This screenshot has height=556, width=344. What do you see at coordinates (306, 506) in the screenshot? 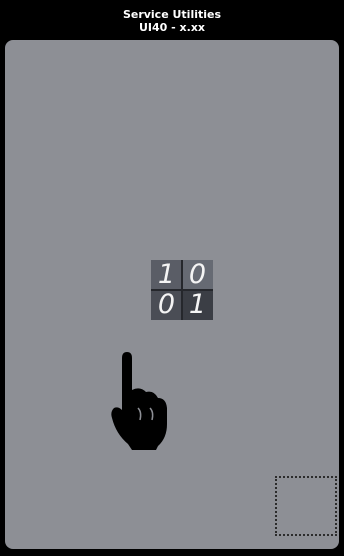
I see `selection-box` at bounding box center [306, 506].